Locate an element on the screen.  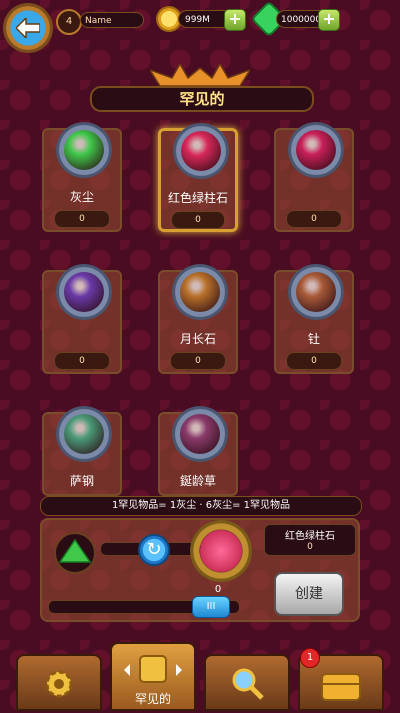
back-button is located at coordinates (28, 28).